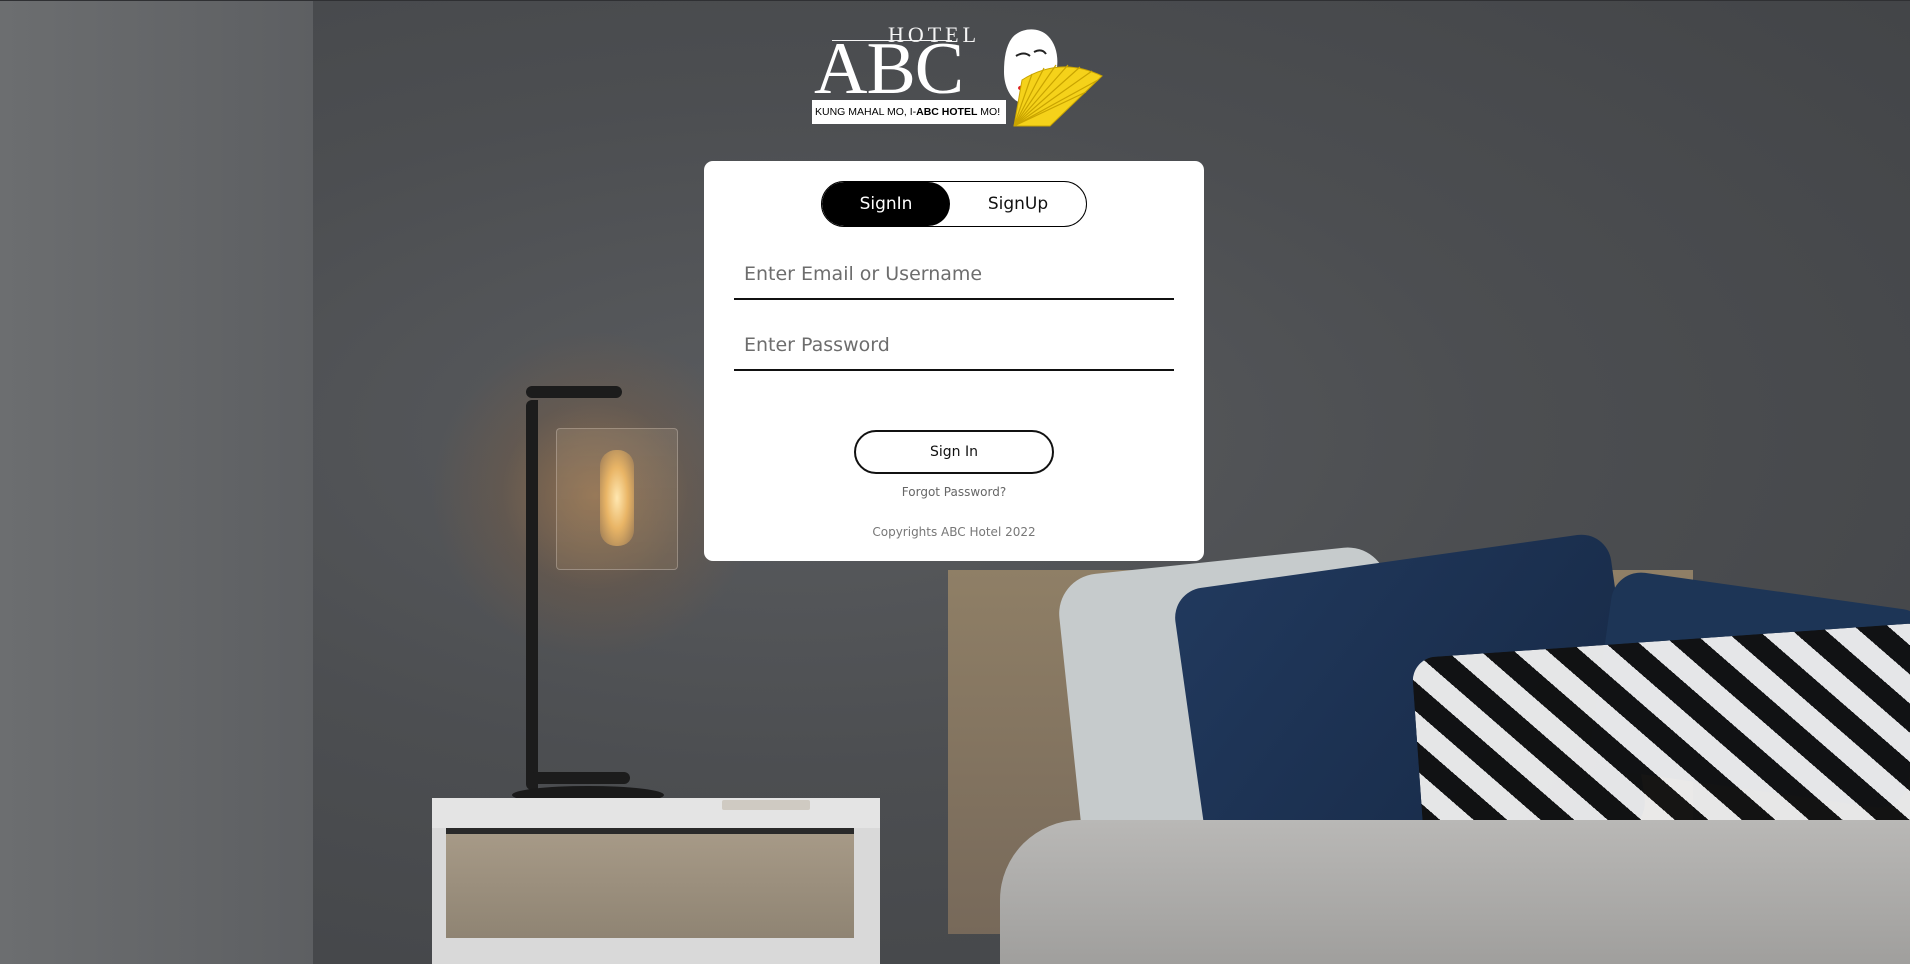  What do you see at coordinates (955, 0) in the screenshot?
I see `top-border` at bounding box center [955, 0].